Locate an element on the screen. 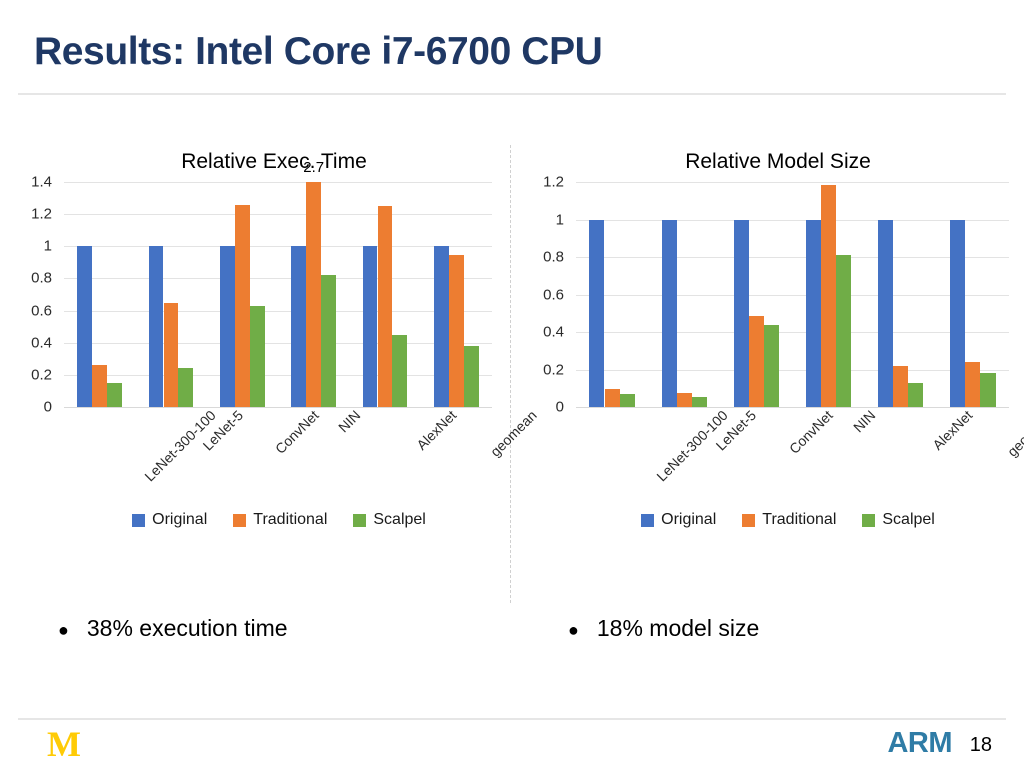 This screenshot has height=768, width=1024. y-axis-tick-label: 1.2 is located at coordinates (553, 182).